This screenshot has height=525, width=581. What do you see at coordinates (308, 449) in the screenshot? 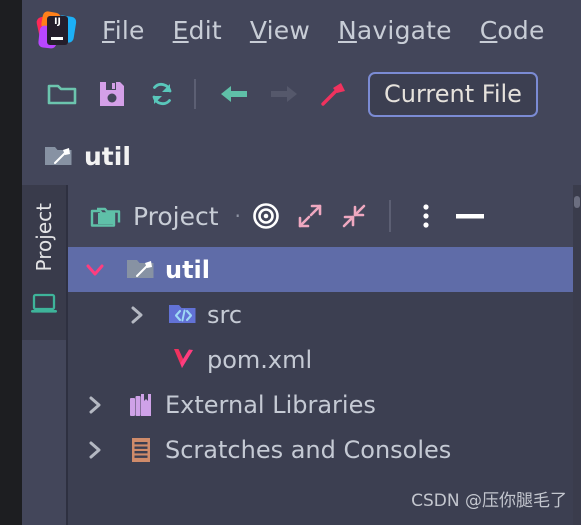
I see `tree-row-label: Scratches and Consoles` at bounding box center [308, 449].